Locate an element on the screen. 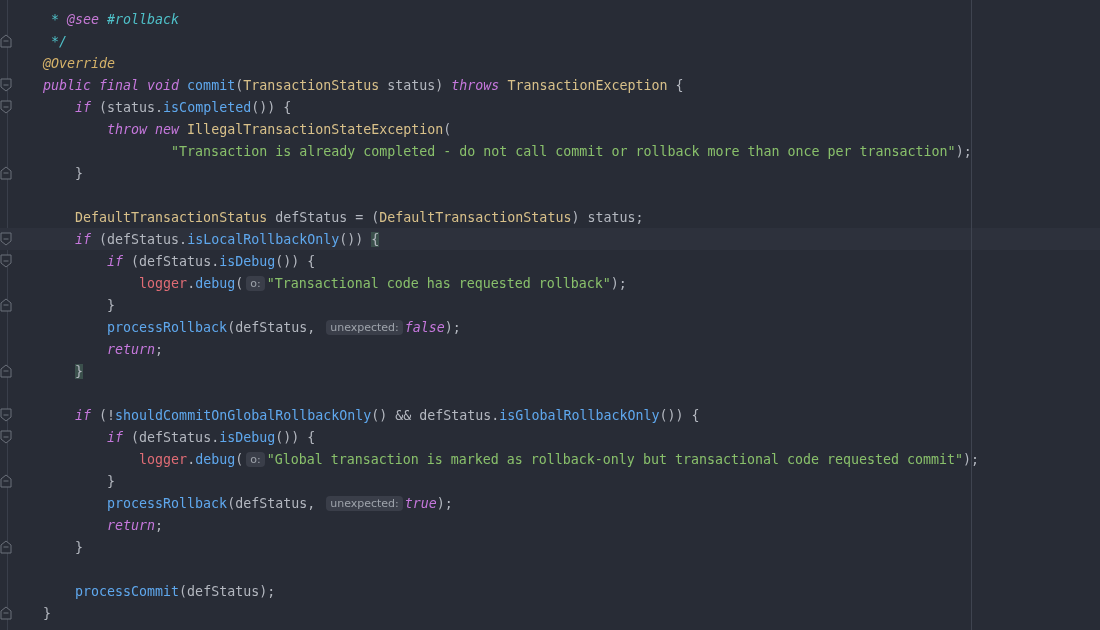 The height and width of the screenshot is (630, 1100). code-text: "Transactional code has requested rollback"); is located at coordinates (446, 283).